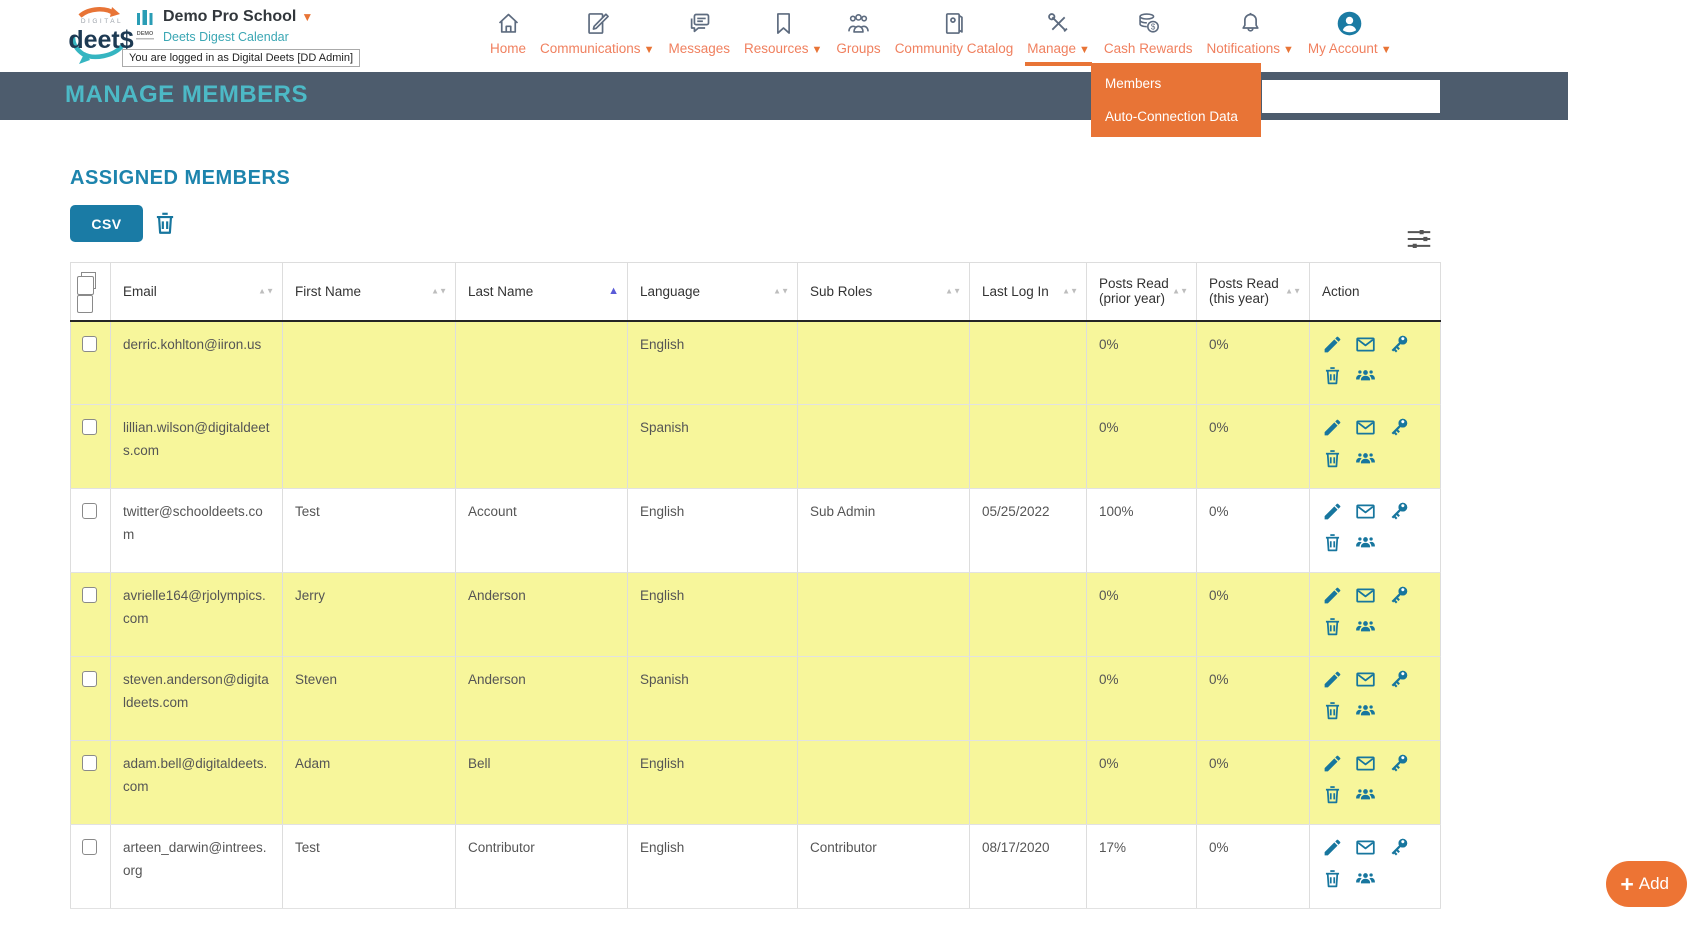 Image resolution: width=1690 pixels, height=931 pixels. Describe the element at coordinates (1419, 239) in the screenshot. I see `column-filter-icon` at that location.